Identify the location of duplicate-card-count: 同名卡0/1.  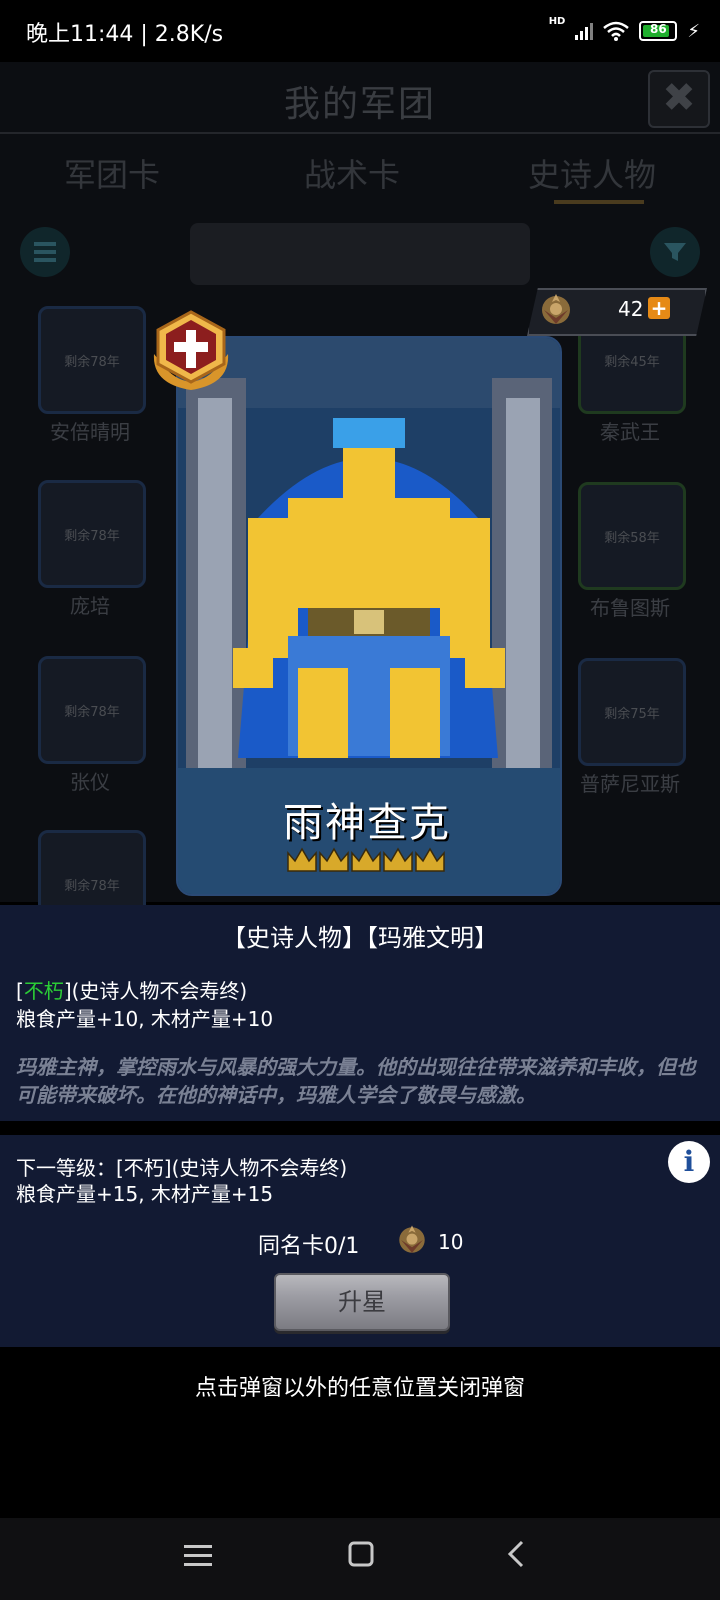
(309, 1246).